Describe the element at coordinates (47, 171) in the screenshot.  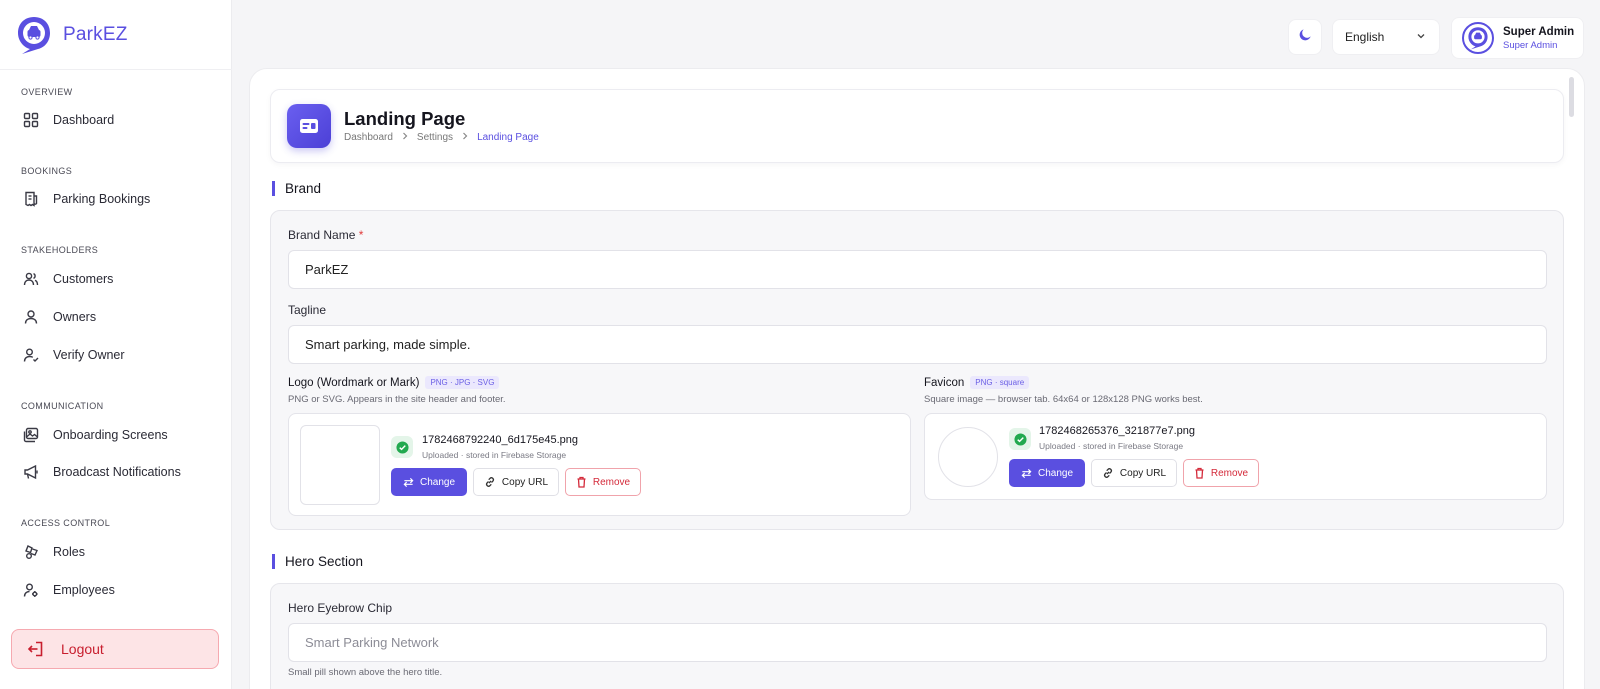
I see `section-label-bookings: BOOKINGS` at that location.